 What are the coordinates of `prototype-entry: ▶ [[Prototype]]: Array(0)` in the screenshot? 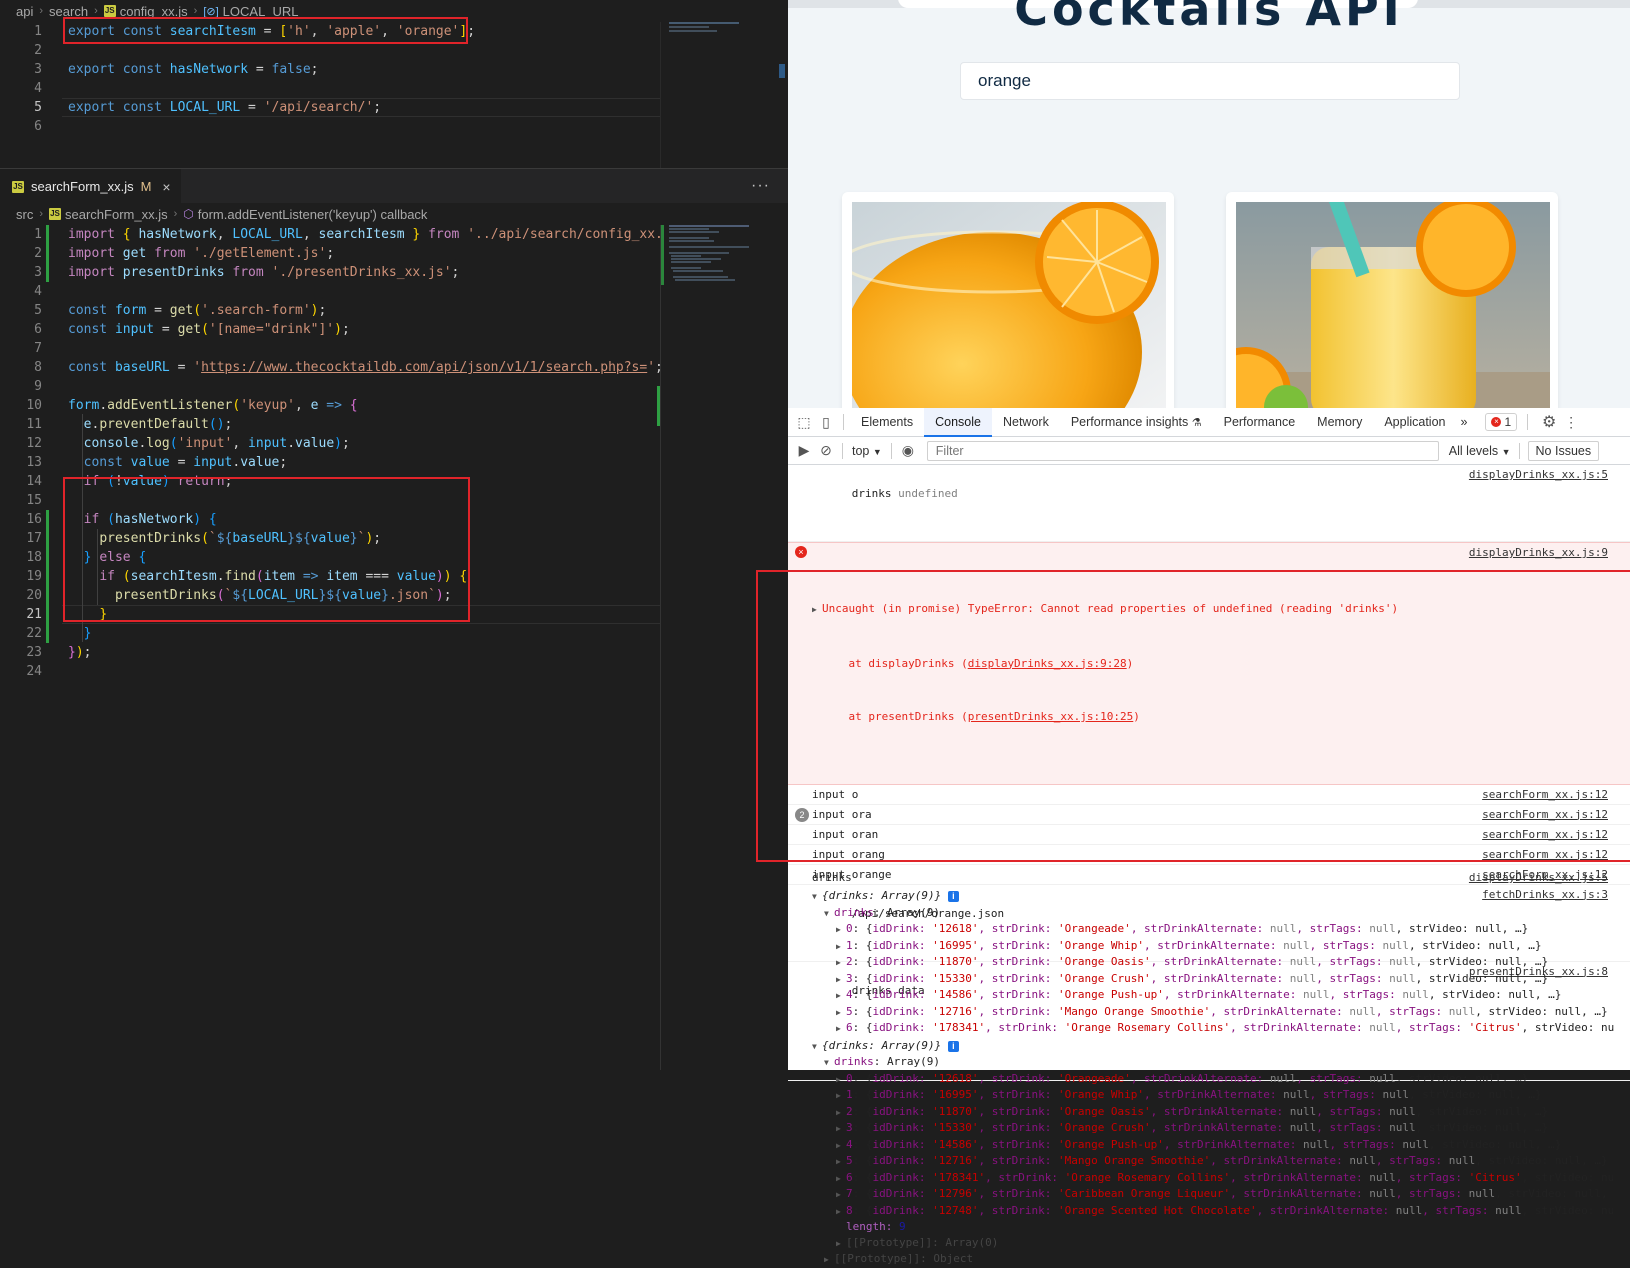 It's located at (1221, 1243).